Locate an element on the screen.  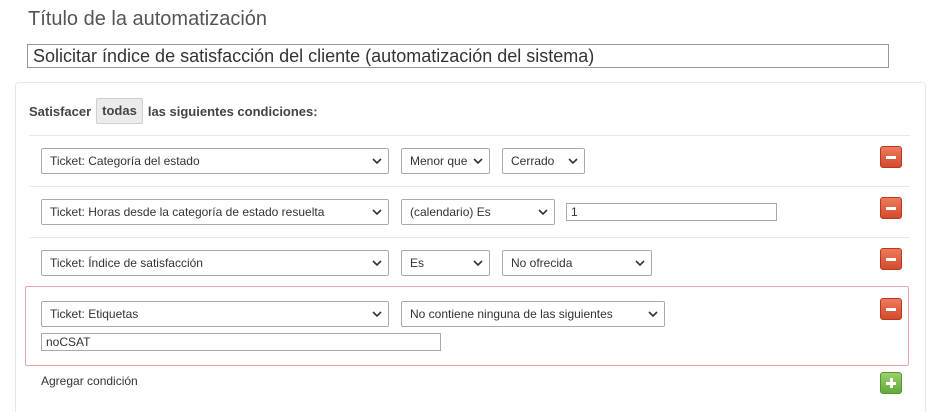
condition-value-select: Cerrado is located at coordinates (543, 161).